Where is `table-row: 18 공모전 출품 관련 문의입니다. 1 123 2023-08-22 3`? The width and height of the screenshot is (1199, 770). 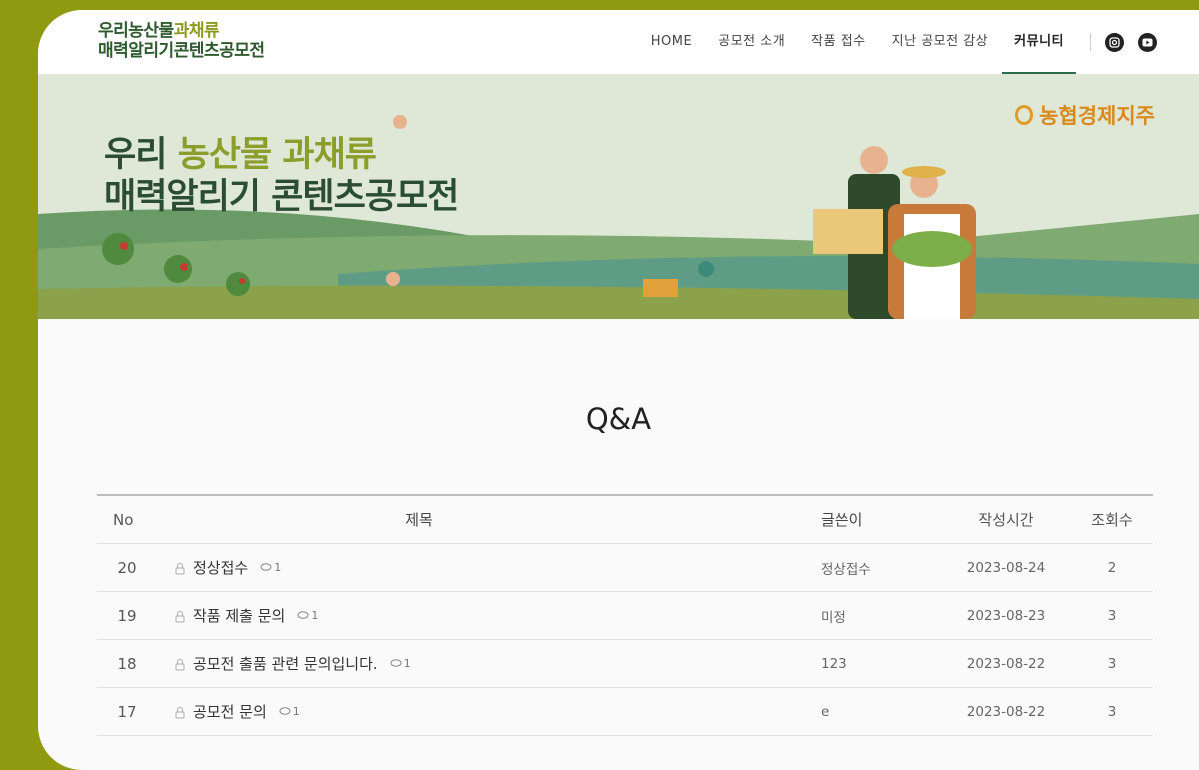
table-row: 18 공모전 출품 관련 문의입니다. 1 123 2023-08-22 3 is located at coordinates (625, 664).